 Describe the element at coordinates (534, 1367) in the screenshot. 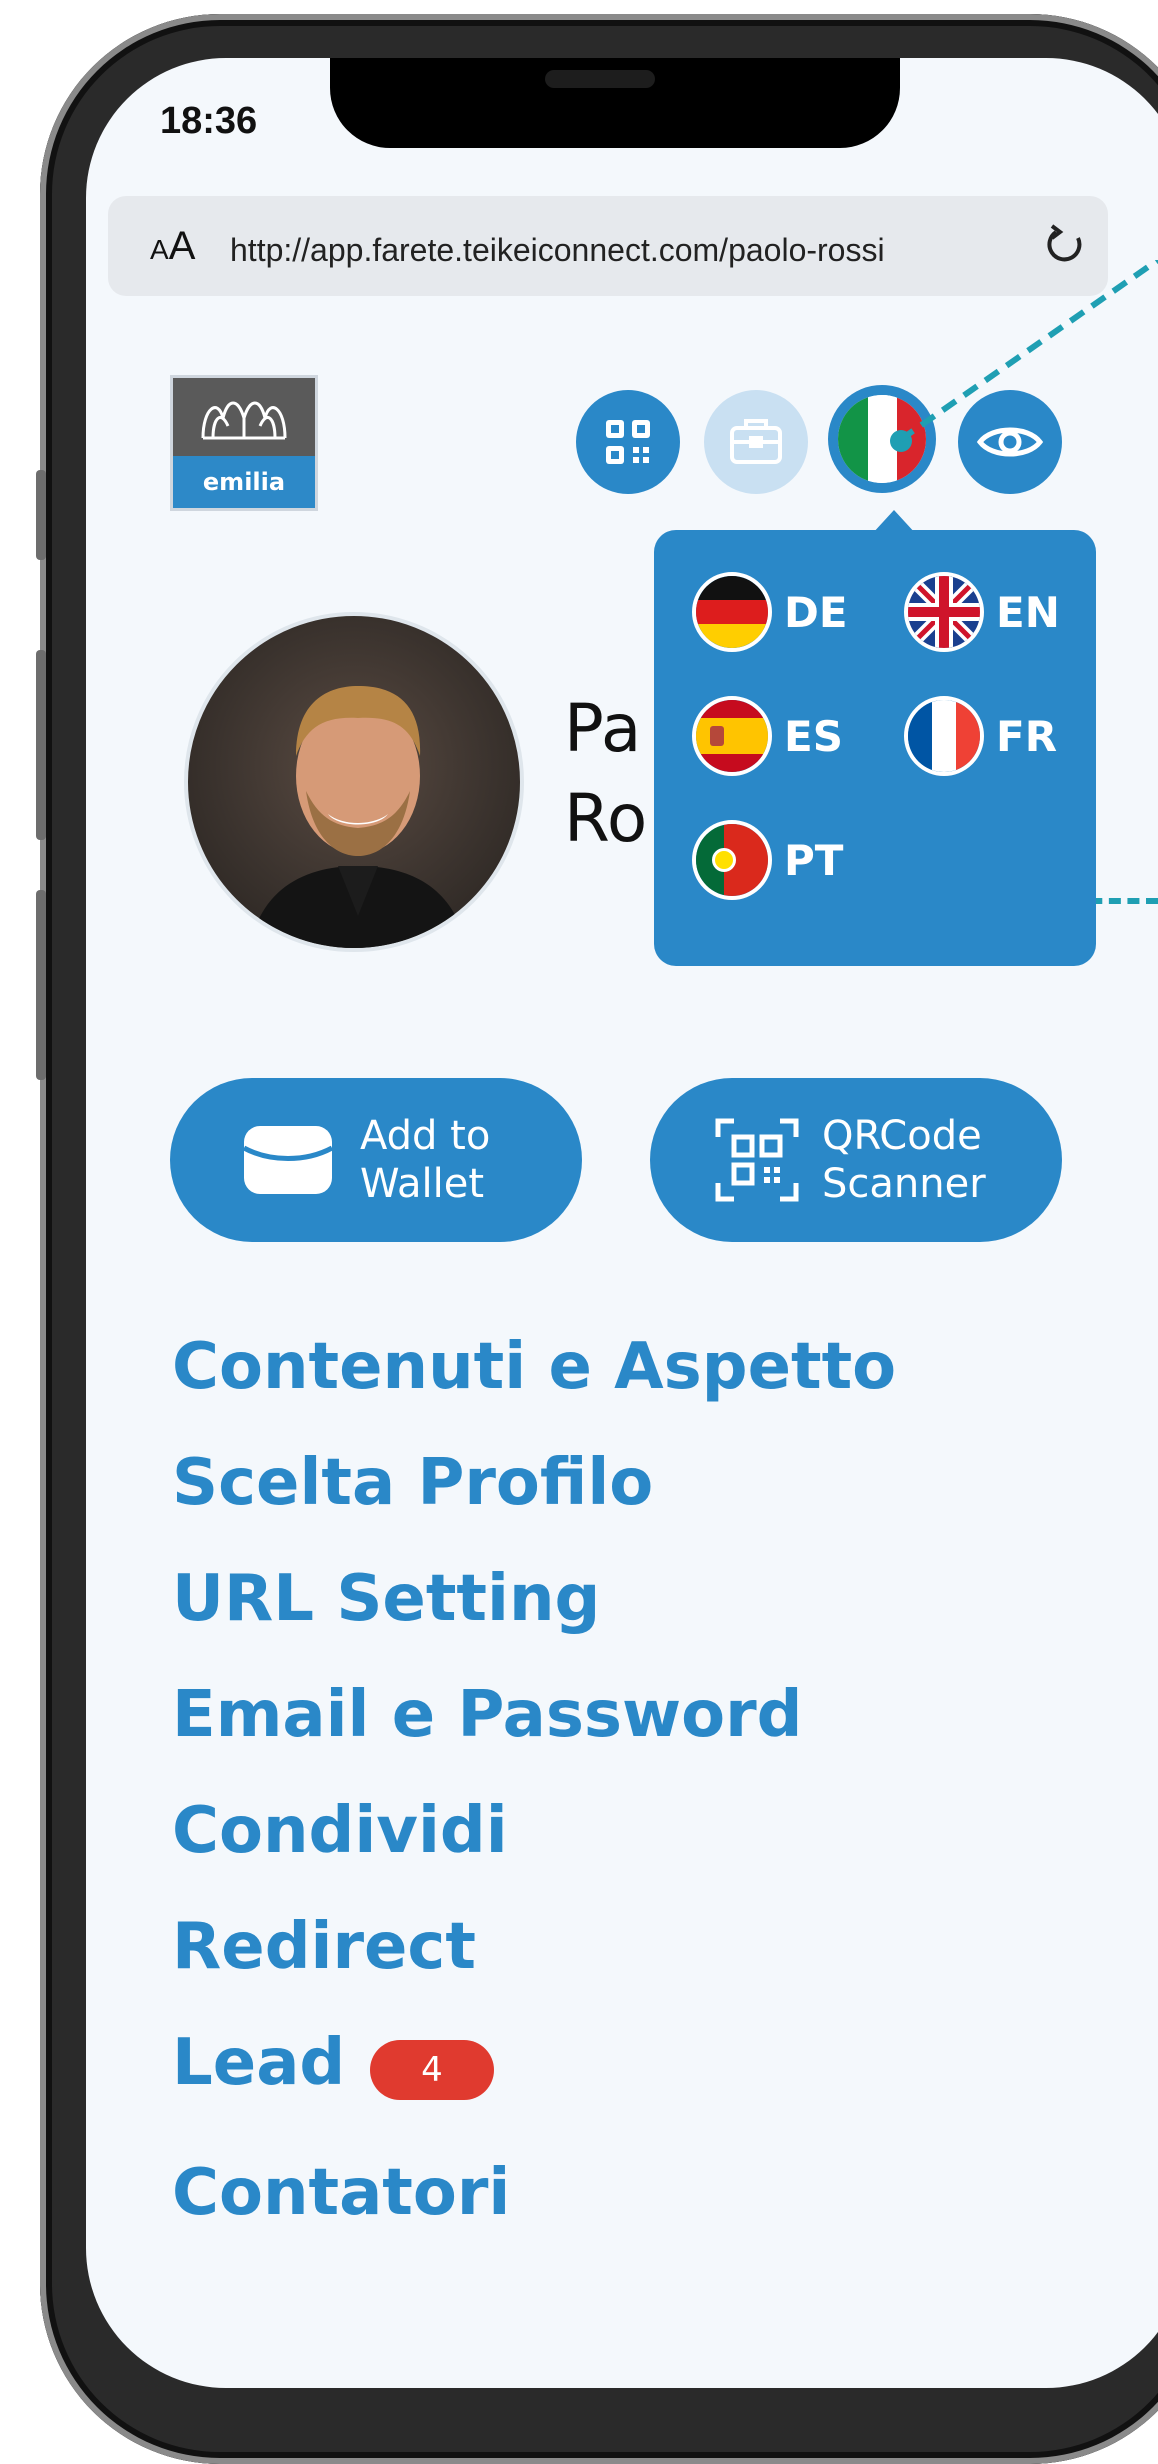

I see `menu-item-contenuti-e-aspetto: Contenuti e Aspetto` at that location.